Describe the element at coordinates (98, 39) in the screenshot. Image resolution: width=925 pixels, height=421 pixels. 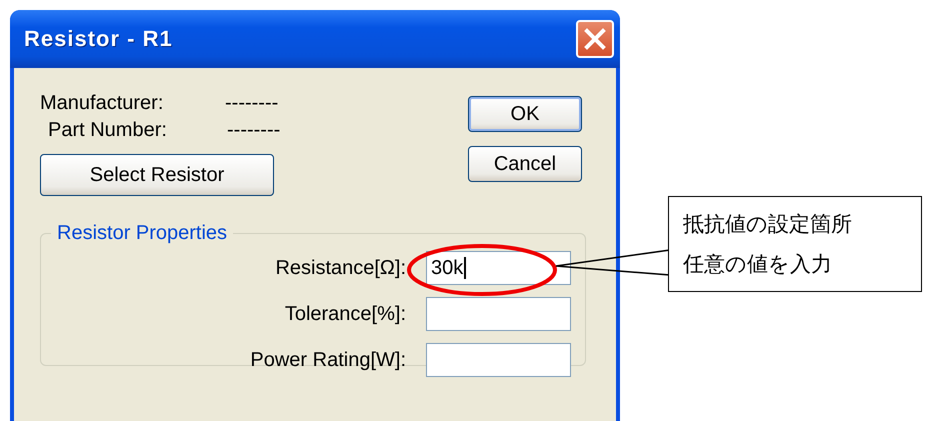
I see `window-title: Resistor - R1` at that location.